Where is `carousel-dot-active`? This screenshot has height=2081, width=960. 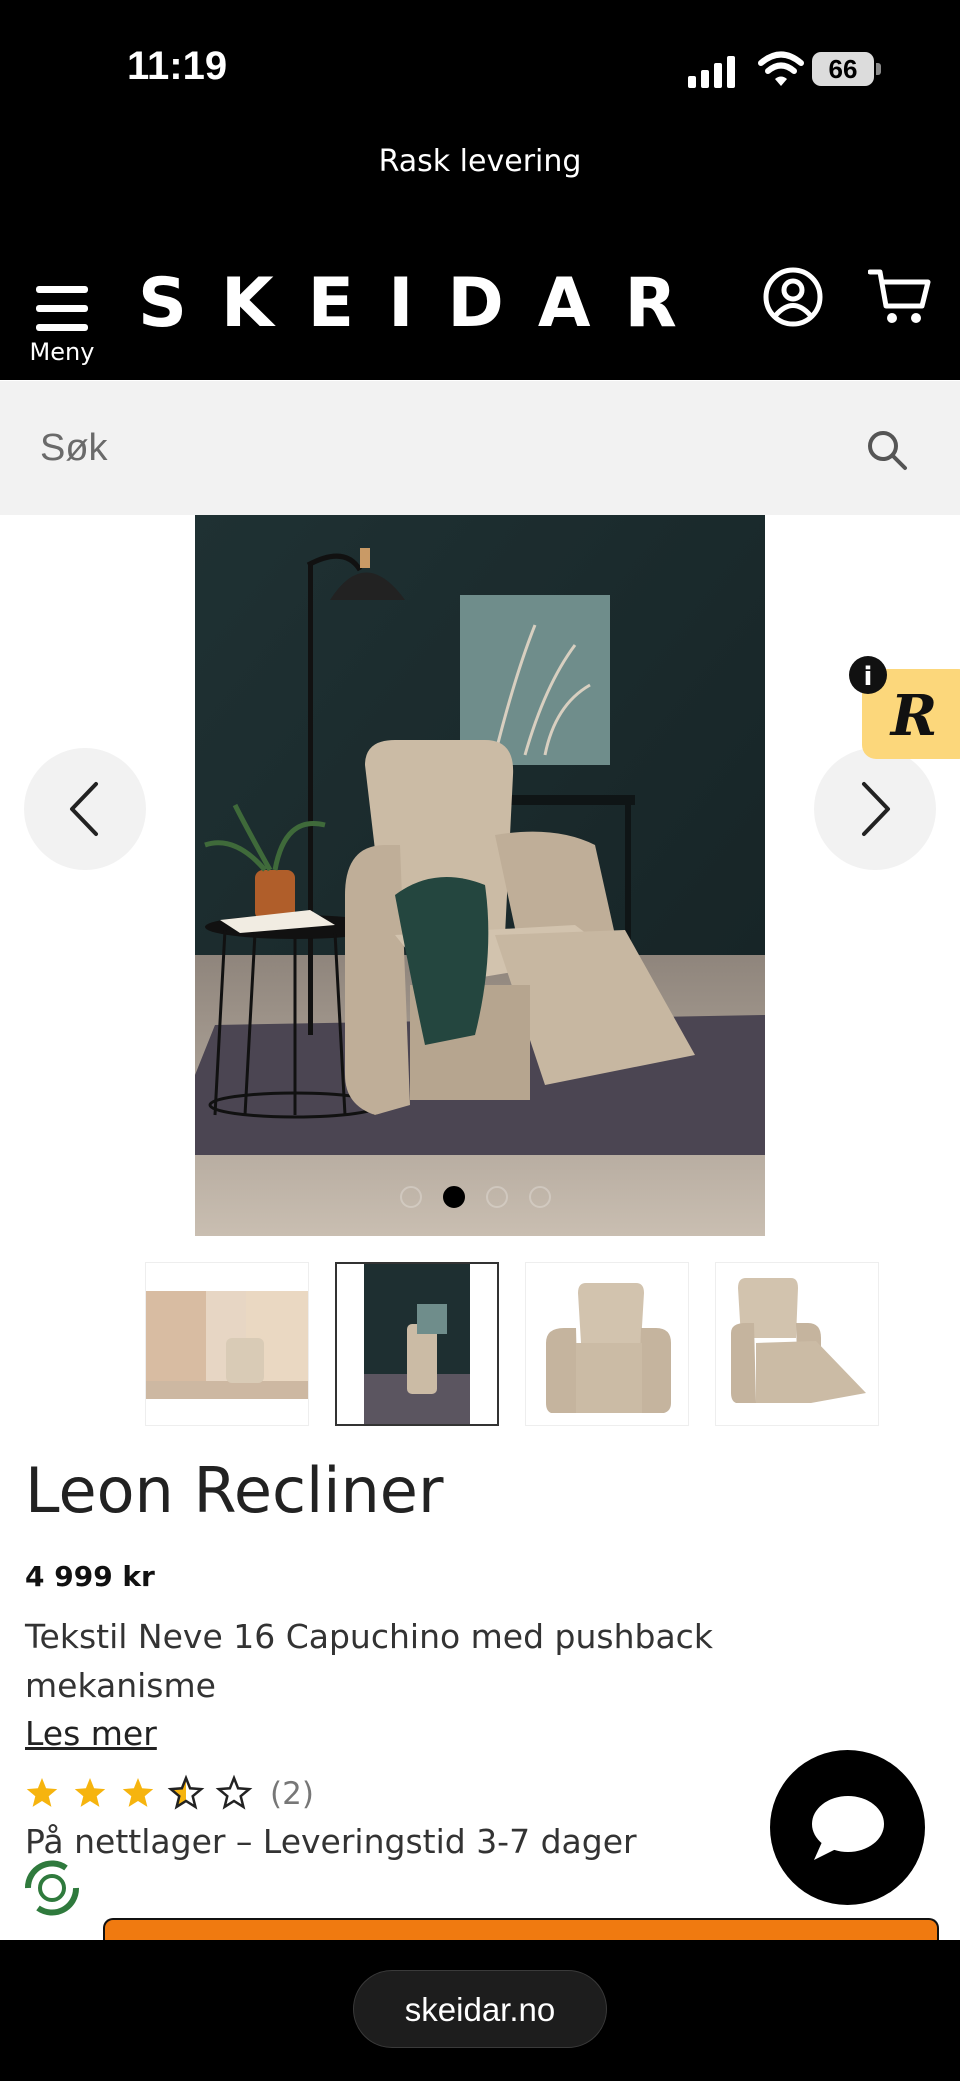 carousel-dot-active is located at coordinates (454, 1197).